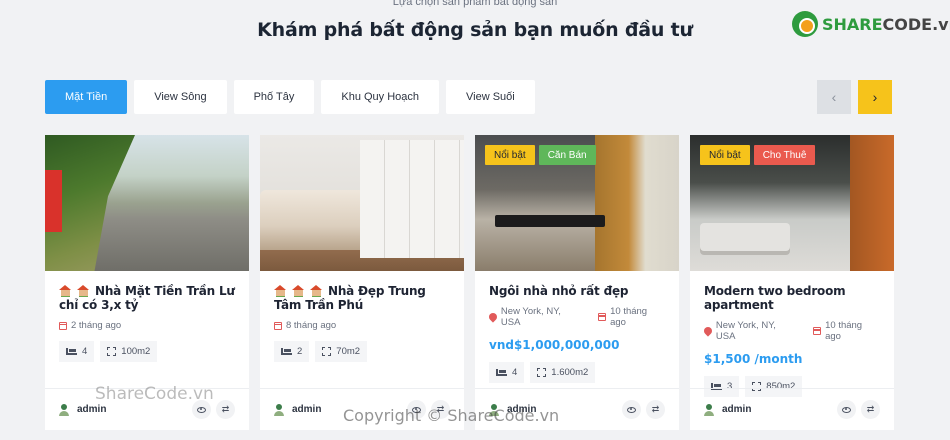 This screenshot has width=950, height=440. I want to click on carousel-nav: ‹ ›, so click(854, 97).